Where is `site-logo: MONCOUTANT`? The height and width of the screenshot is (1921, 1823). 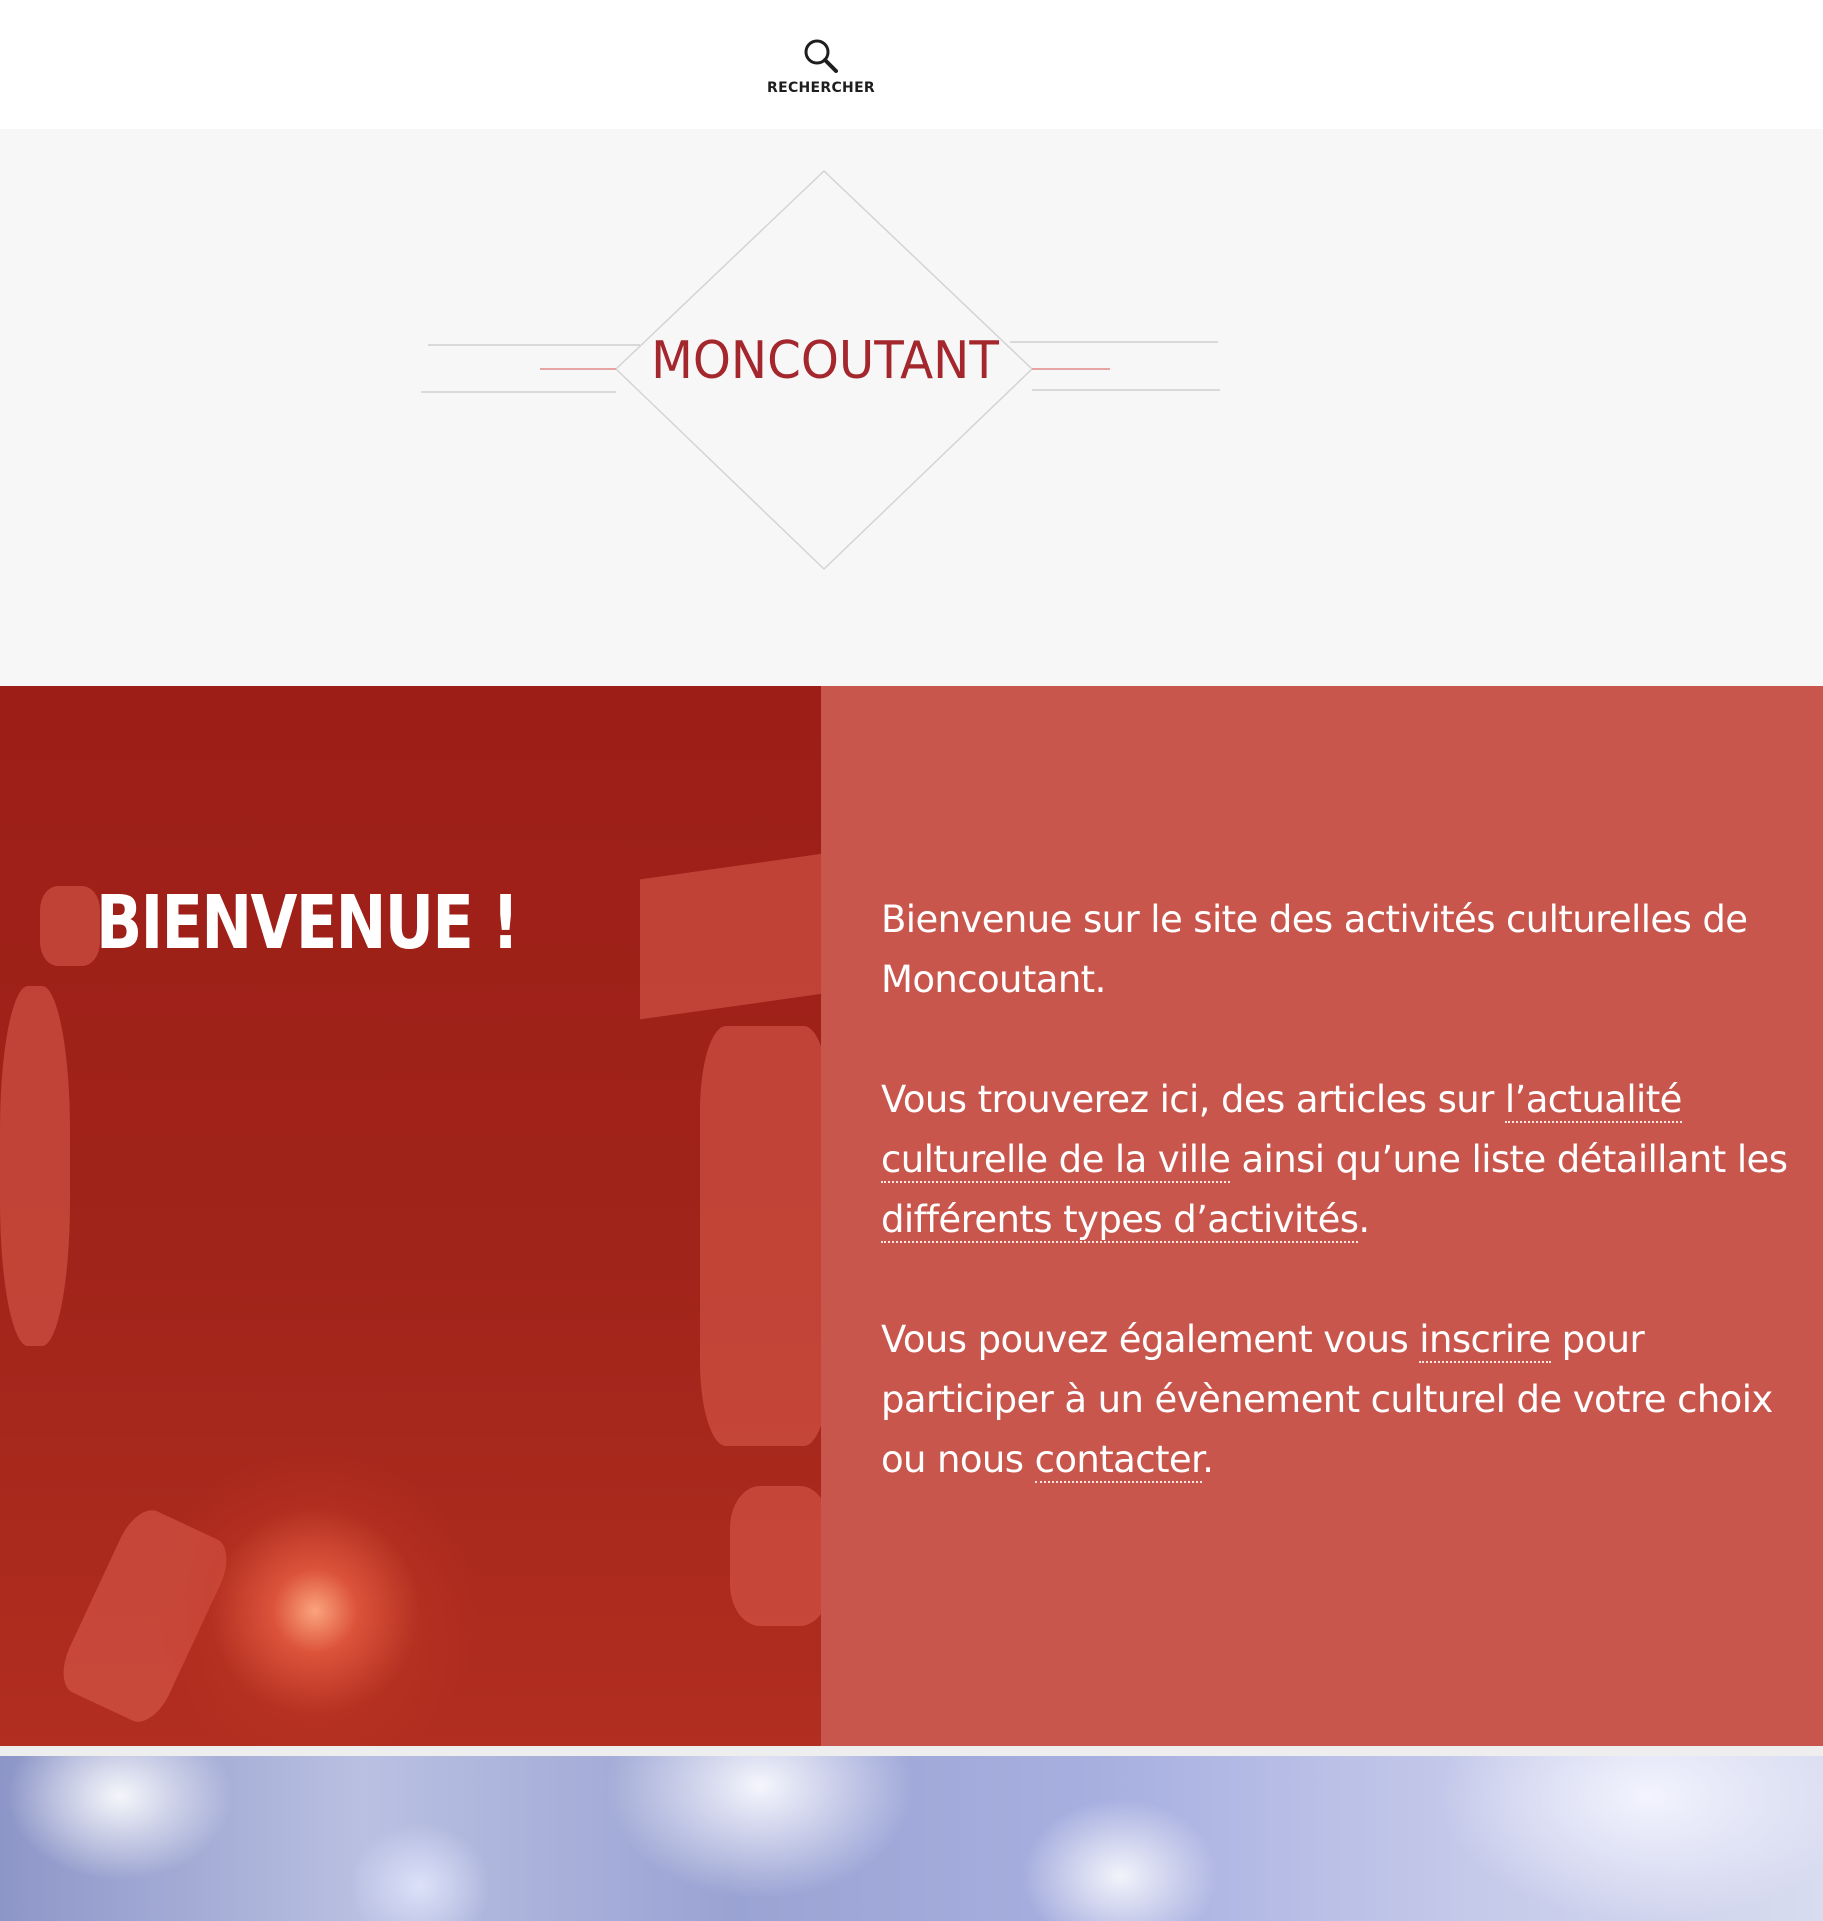 site-logo: MONCOUTANT is located at coordinates (825, 361).